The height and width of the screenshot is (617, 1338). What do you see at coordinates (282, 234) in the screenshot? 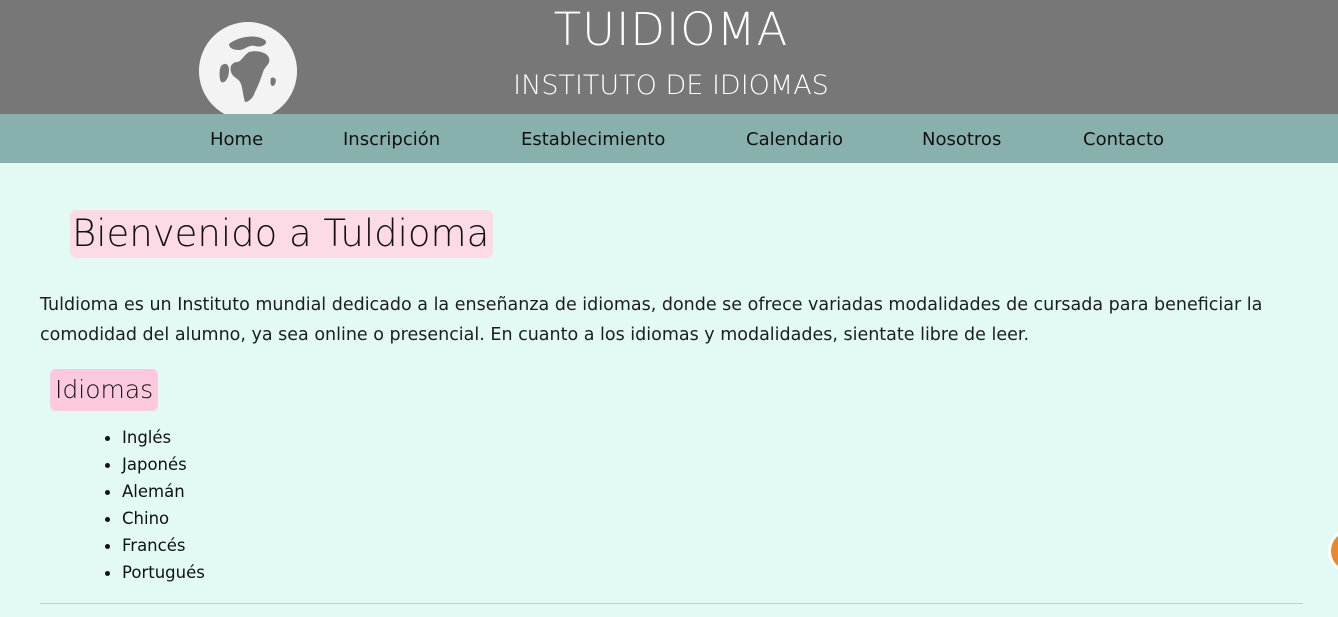
I see `welcome-heading: Bienvenido a Tuldioma` at bounding box center [282, 234].